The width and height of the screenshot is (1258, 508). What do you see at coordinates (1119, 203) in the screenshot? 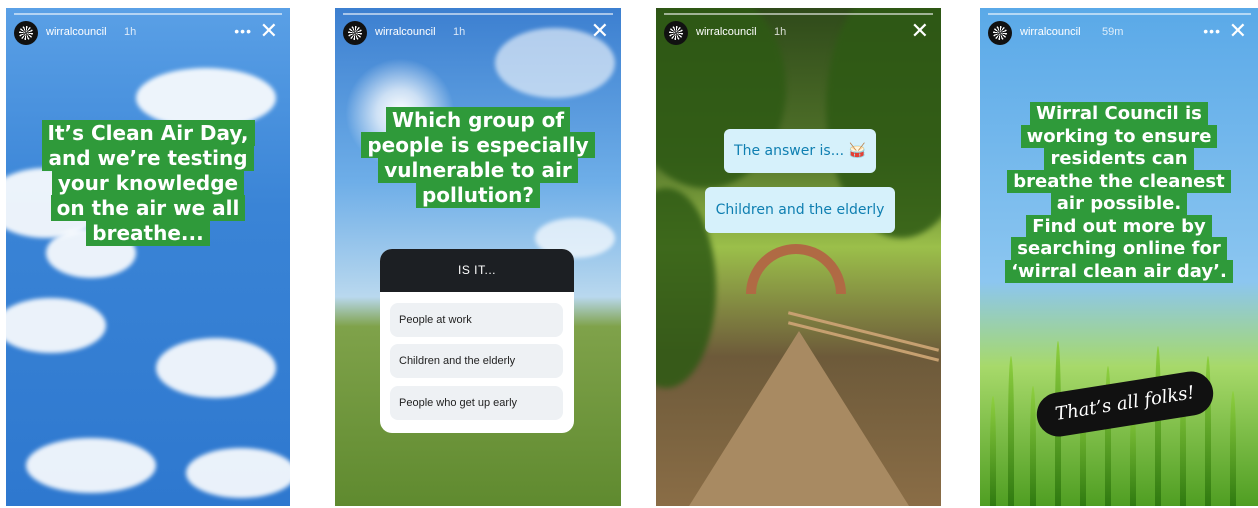
I see `caption-line: air possible.` at bounding box center [1119, 203].